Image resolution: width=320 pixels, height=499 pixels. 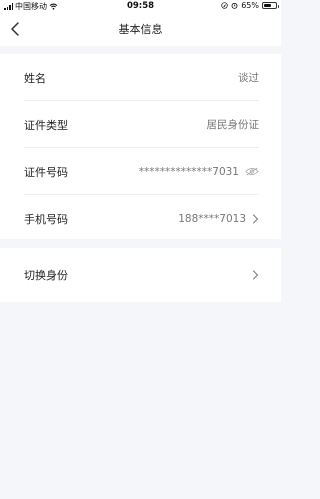 I want to click on row-id-number: 证件号码 **************7031, so click(x=141, y=171).